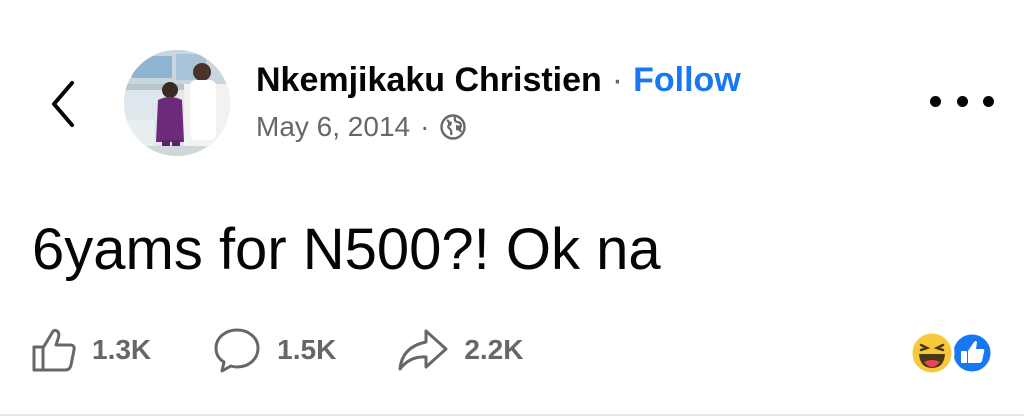  What do you see at coordinates (333, 127) in the screenshot?
I see `post-date: May 6, 2014` at bounding box center [333, 127].